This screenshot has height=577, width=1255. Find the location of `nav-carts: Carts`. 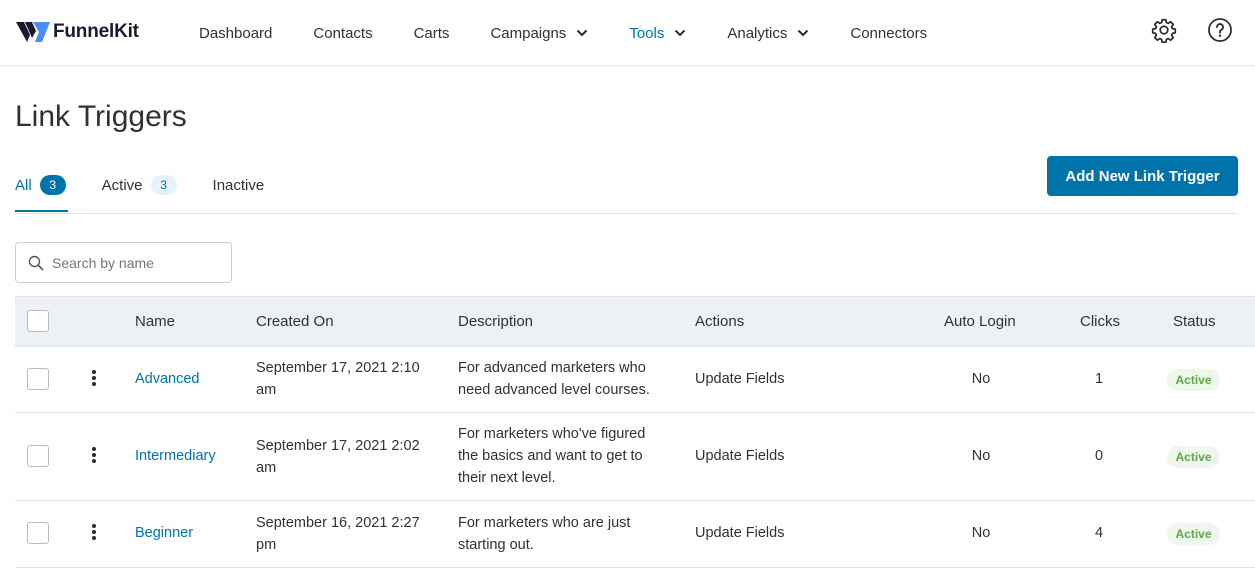

nav-carts: Carts is located at coordinates (432, 33).